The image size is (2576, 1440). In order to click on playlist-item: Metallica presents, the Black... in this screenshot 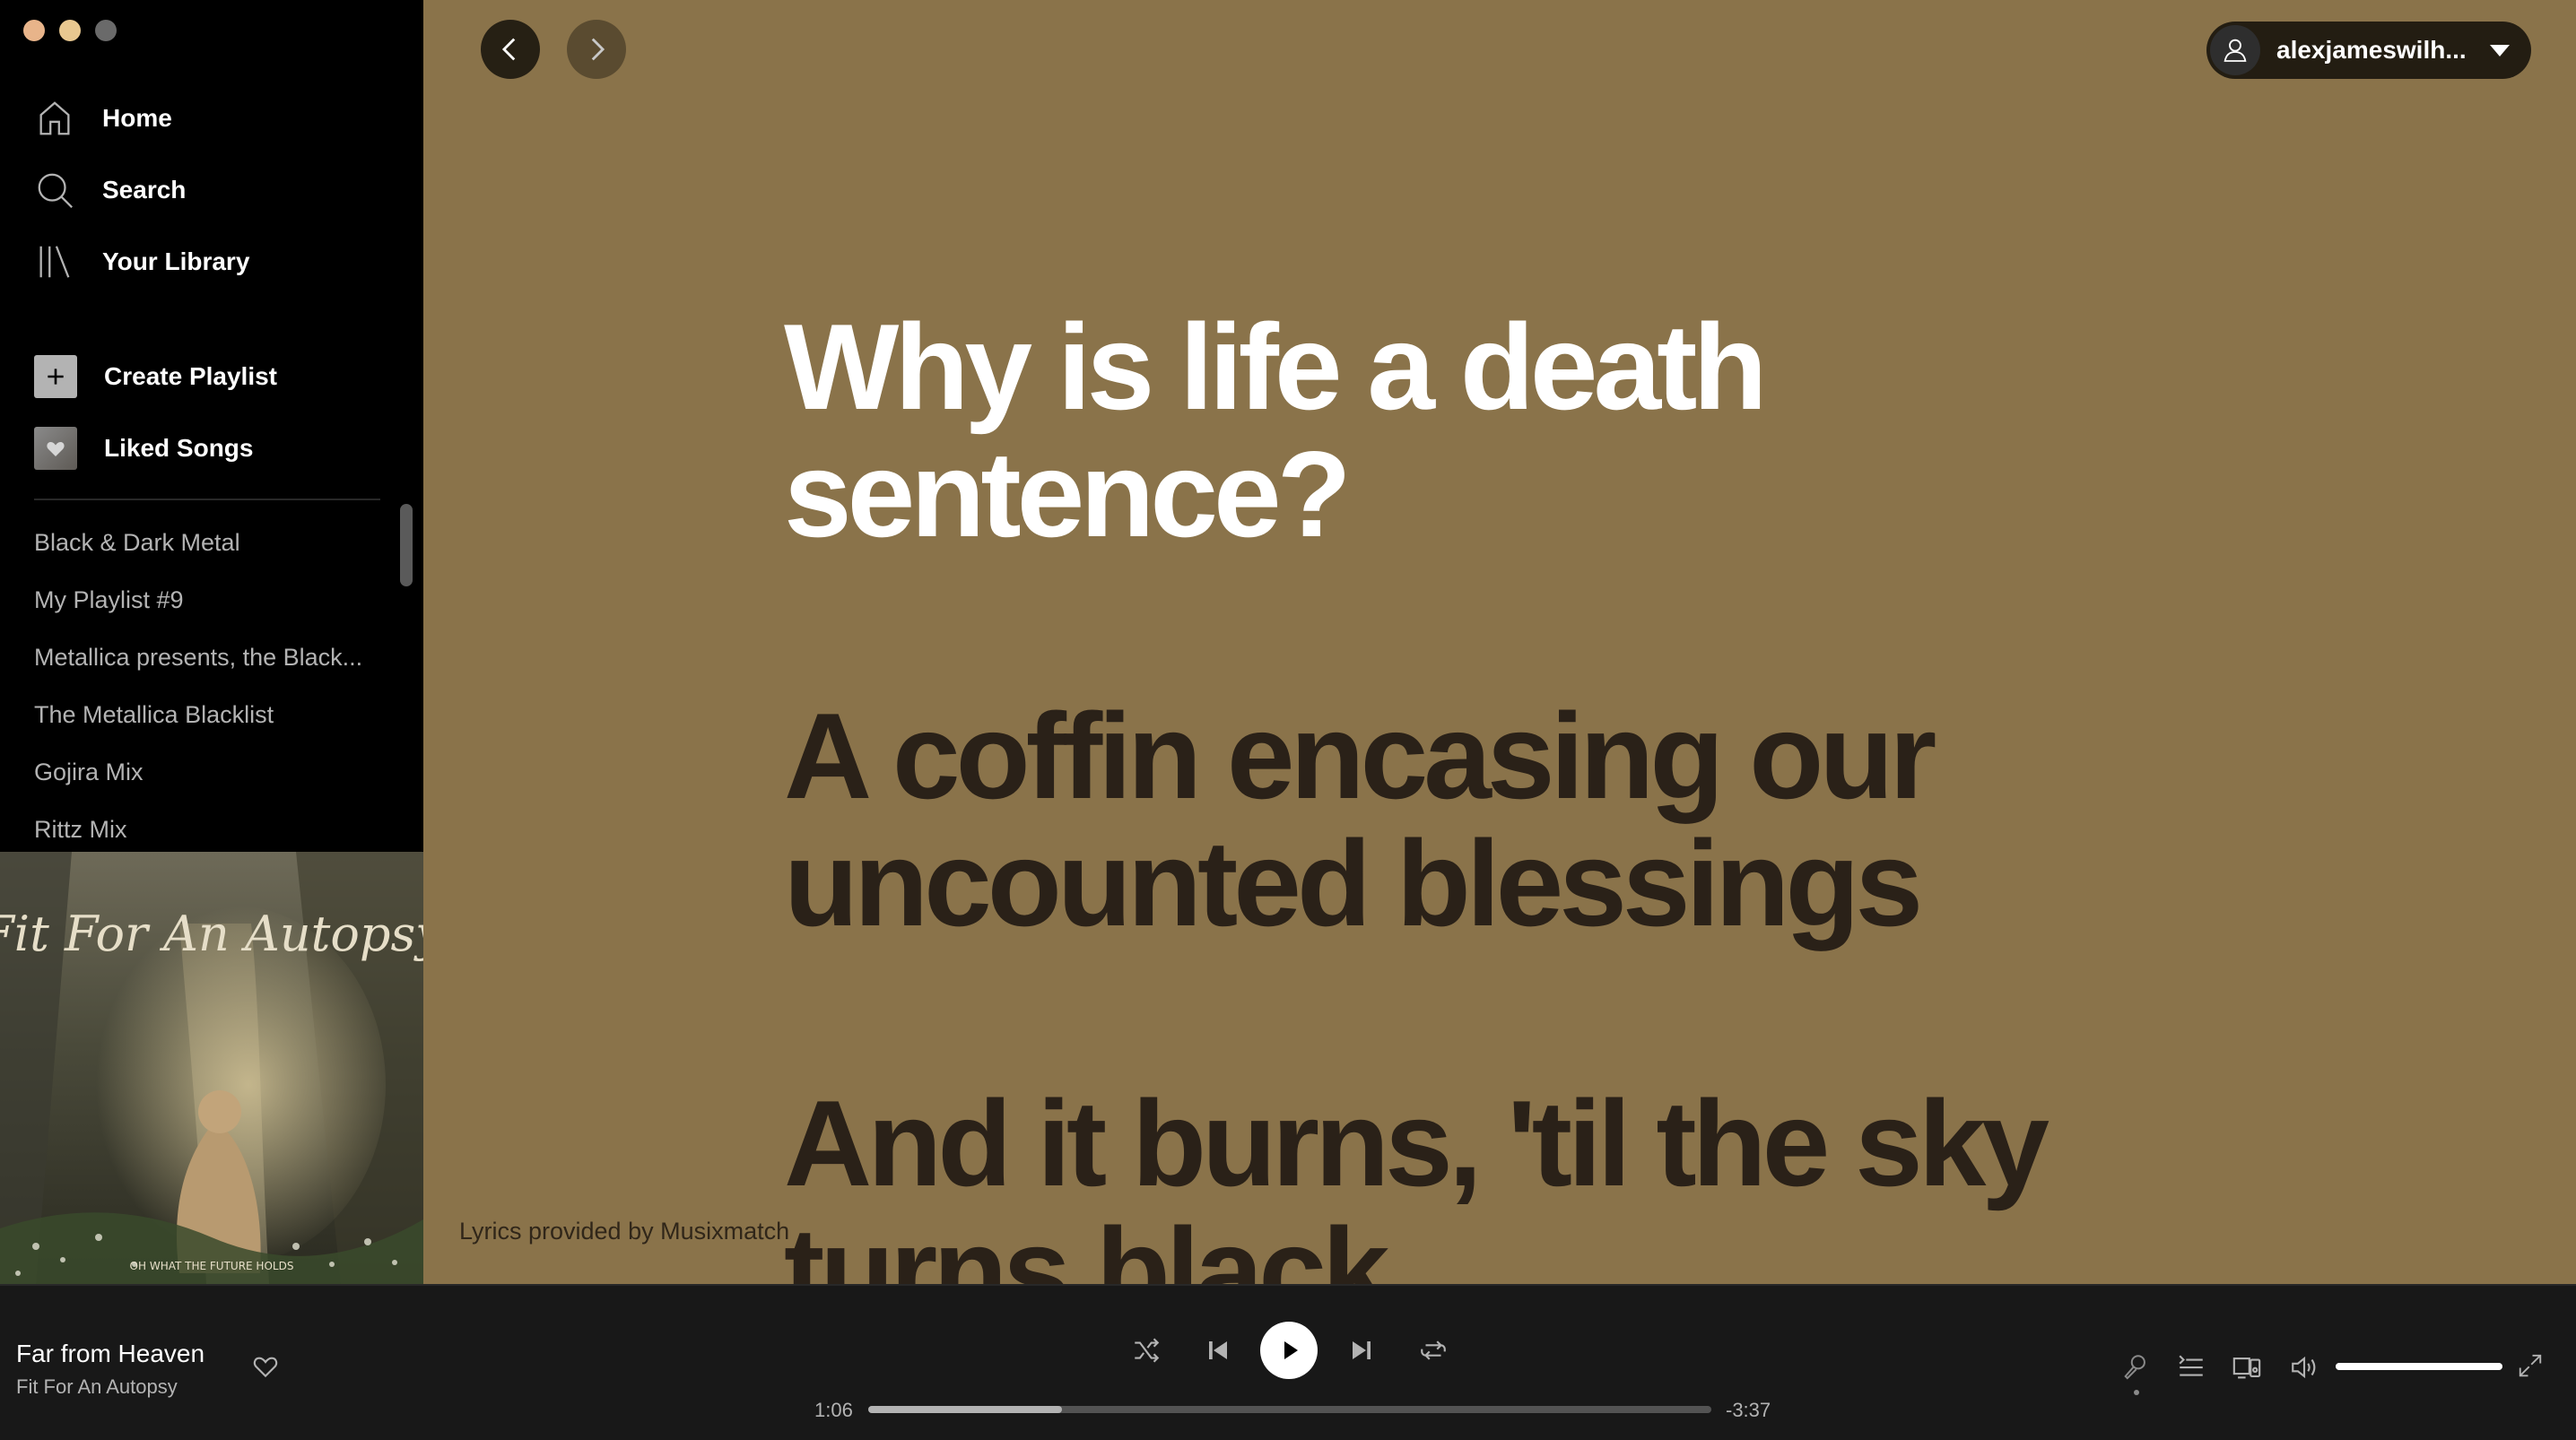, I will do `click(209, 658)`.